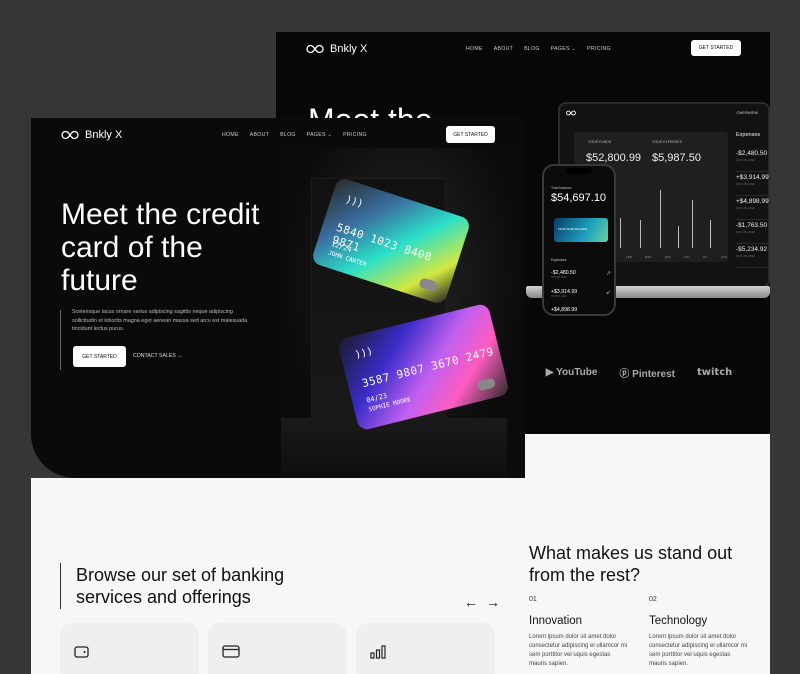 The image size is (800, 674). What do you see at coordinates (330, 135) in the screenshot?
I see `chevron-down-icon: ⌄` at bounding box center [330, 135].